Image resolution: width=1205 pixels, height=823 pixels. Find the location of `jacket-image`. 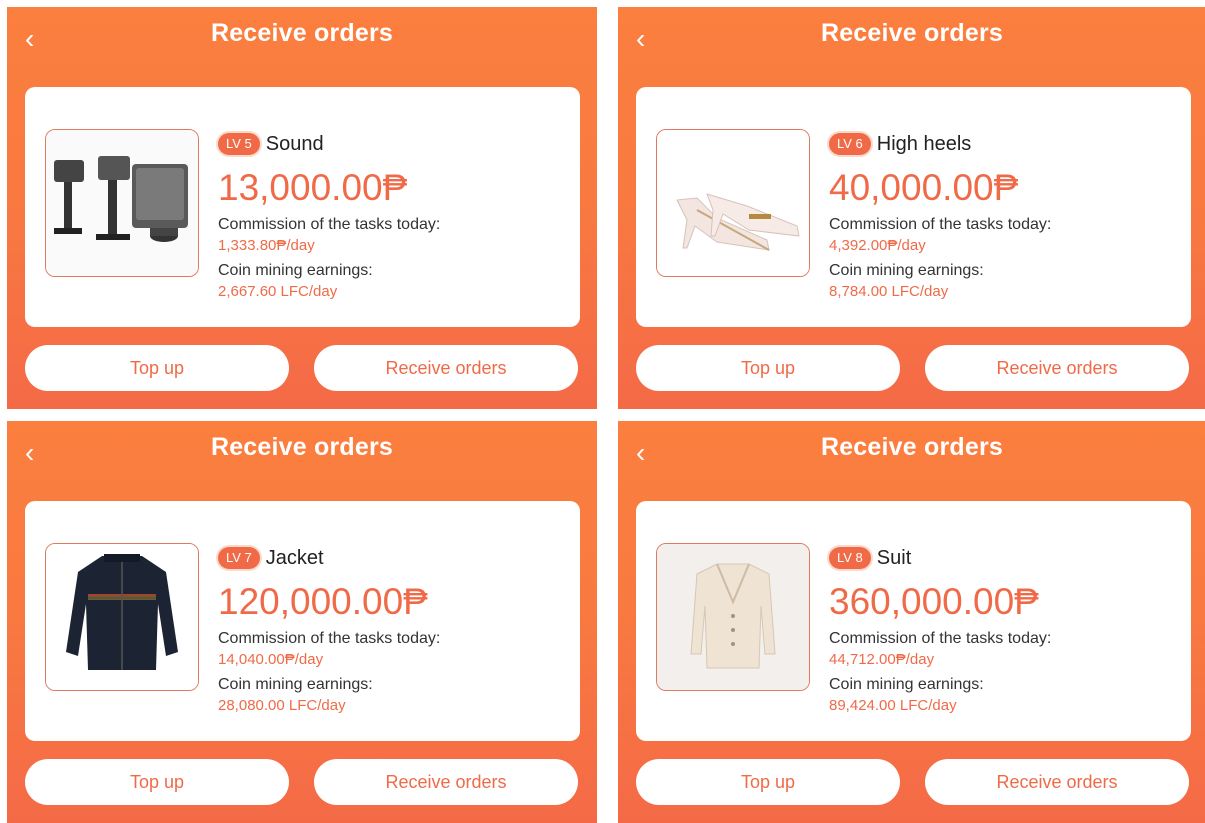

jacket-image is located at coordinates (122, 617).